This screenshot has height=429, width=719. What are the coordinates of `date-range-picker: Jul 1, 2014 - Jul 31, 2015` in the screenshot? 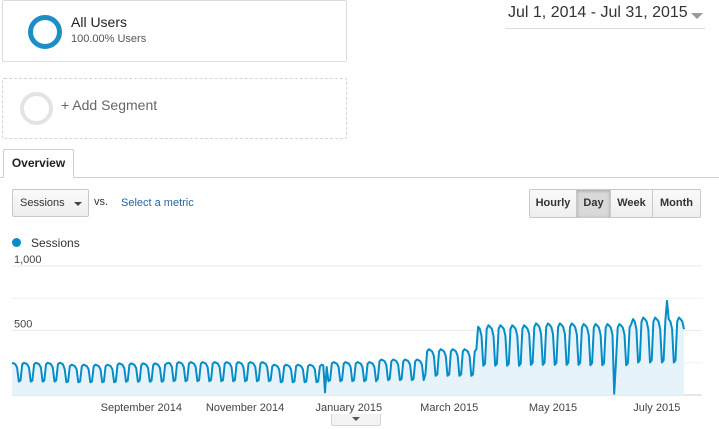 It's located at (605, 16).